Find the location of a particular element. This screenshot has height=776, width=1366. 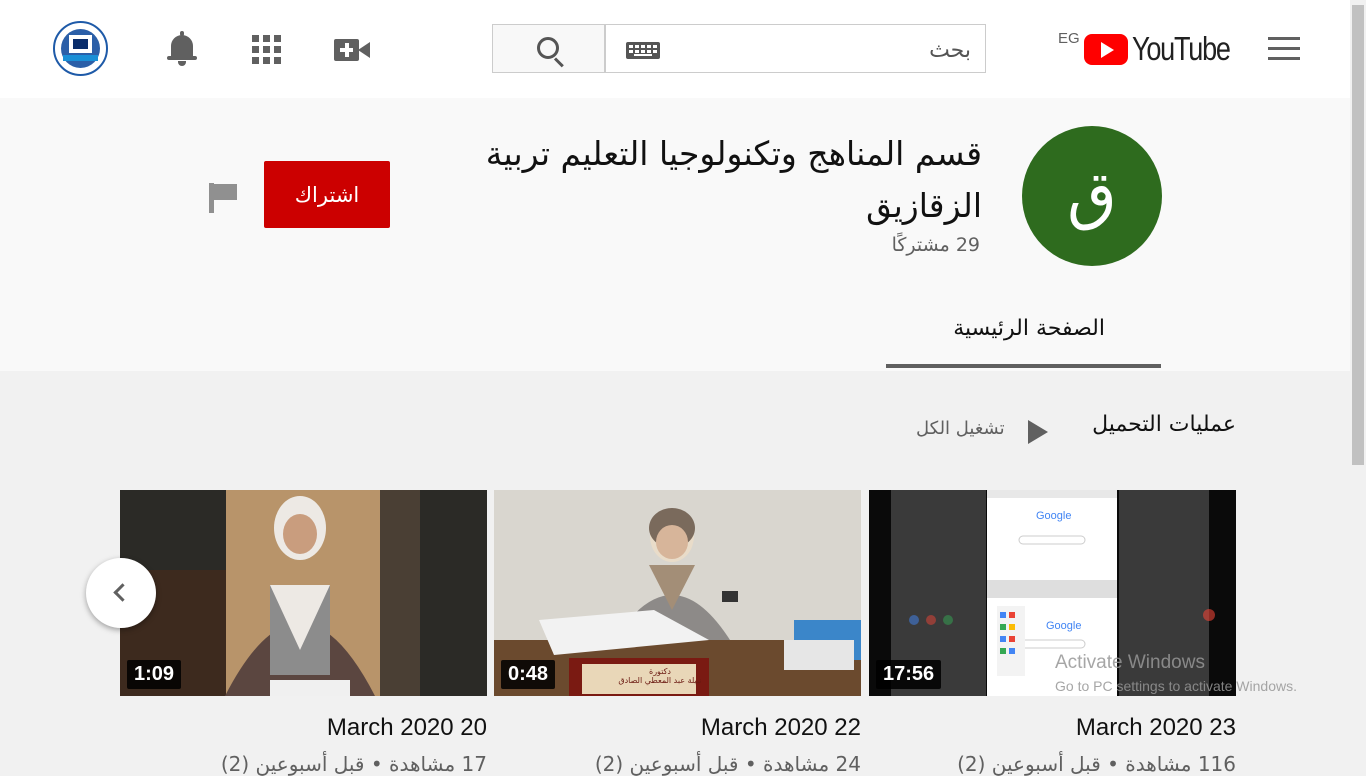

video-thumbnail: دكتورة نبيلة عبد المعطي الصادق 0:48 is located at coordinates (677, 593).